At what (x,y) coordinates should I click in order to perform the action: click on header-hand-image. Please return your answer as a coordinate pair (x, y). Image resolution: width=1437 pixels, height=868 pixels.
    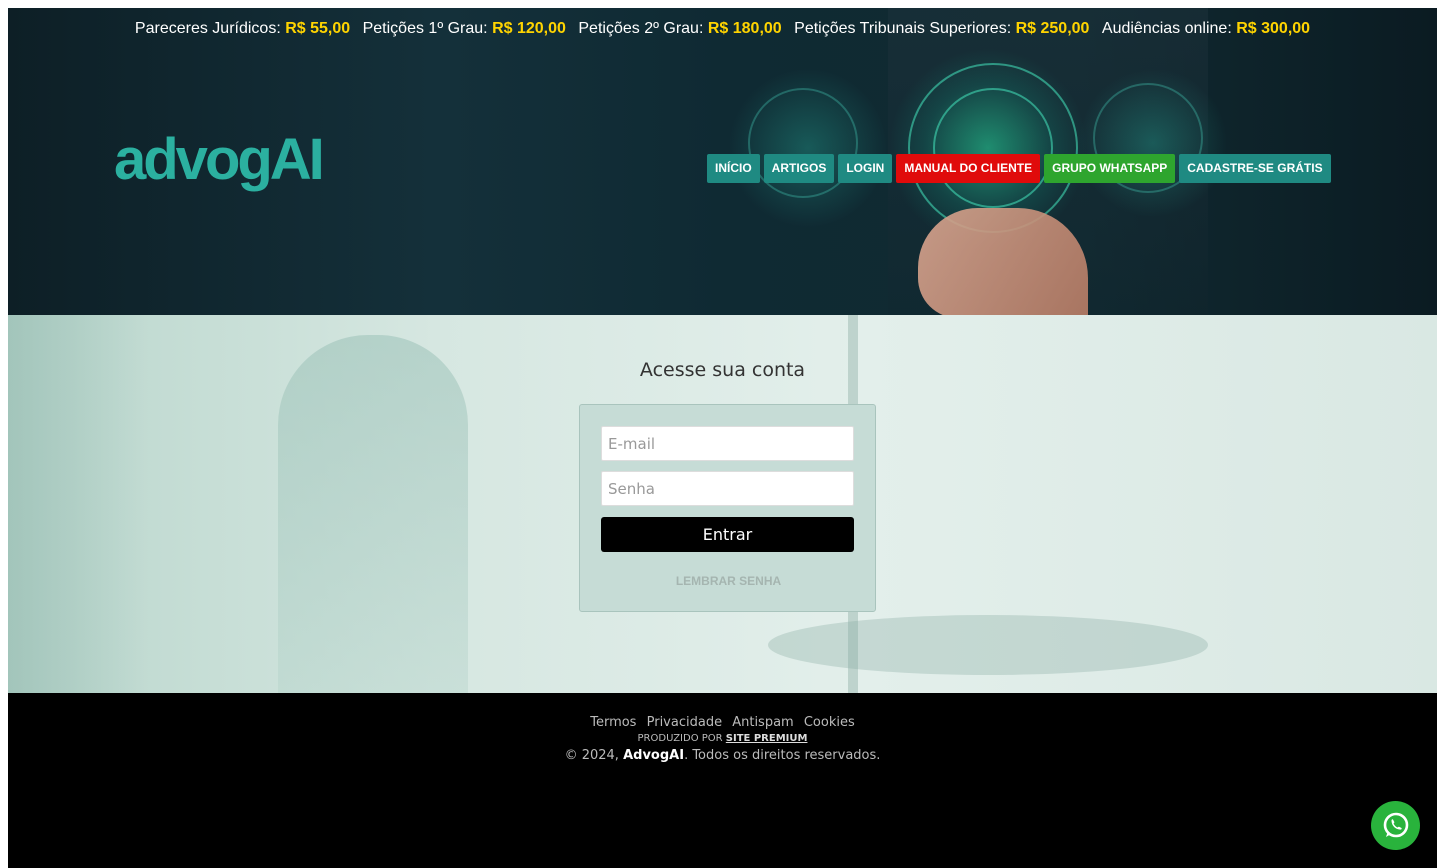
    Looking at the image, I should click on (1003, 261).